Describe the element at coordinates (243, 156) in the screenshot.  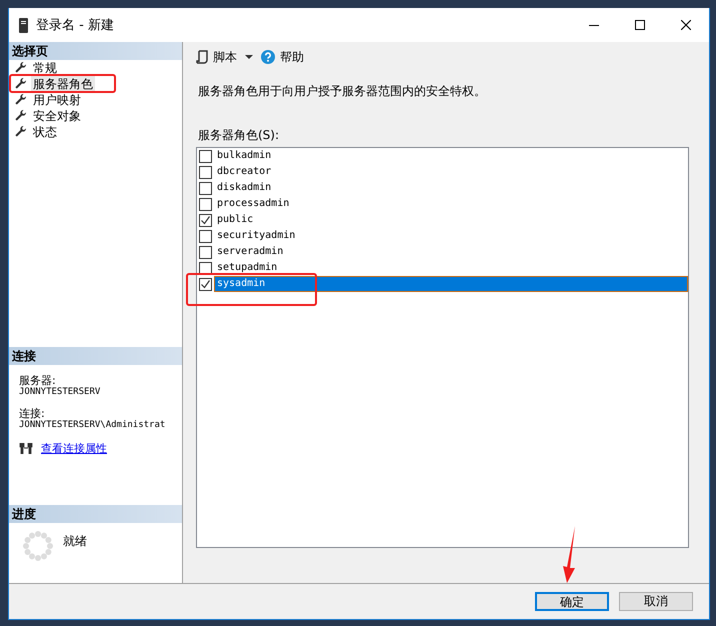
I see `role-item: bulkadmin` at that location.